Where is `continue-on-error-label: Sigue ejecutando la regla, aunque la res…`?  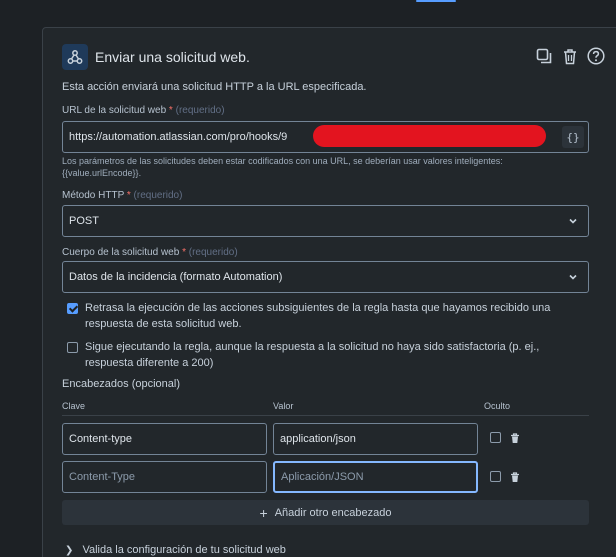 continue-on-error-label: Sigue ejecutando la regla, aunque la res… is located at coordinates (312, 355).